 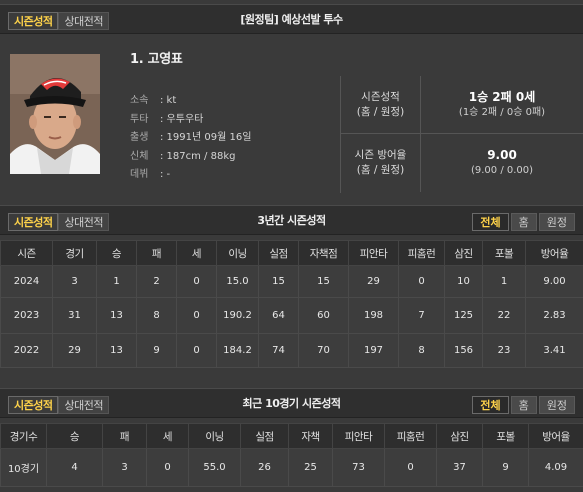 I want to click on table-cell: 3.41, so click(x=554, y=350).